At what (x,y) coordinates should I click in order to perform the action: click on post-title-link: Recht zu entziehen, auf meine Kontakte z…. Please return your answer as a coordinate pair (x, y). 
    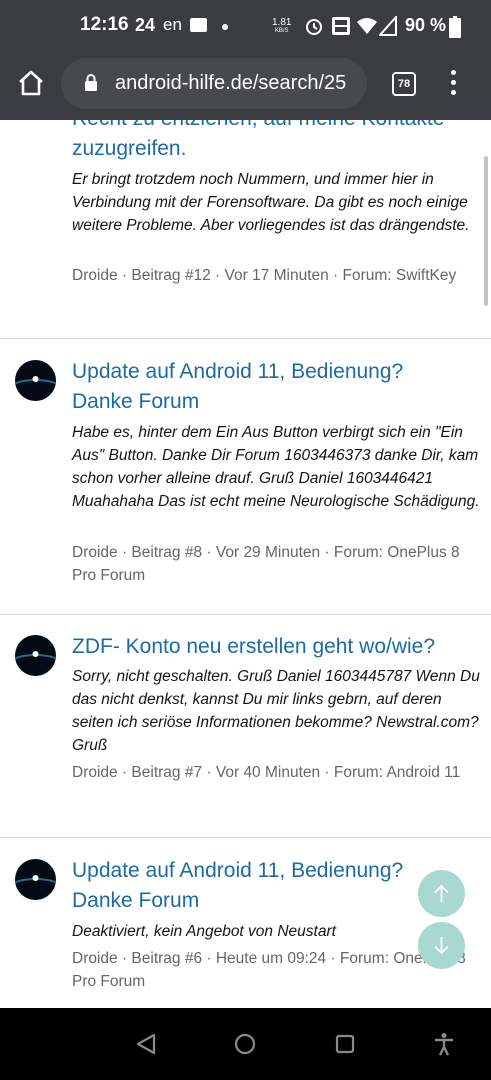
    Looking at the image, I should click on (269, 142).